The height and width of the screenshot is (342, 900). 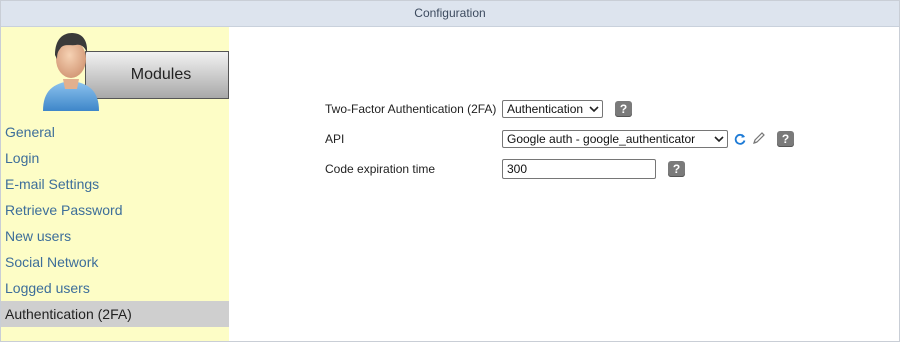 What do you see at coordinates (115, 314) in the screenshot?
I see `sidebar-item-authentication-2fa: Authentication (2FA)` at bounding box center [115, 314].